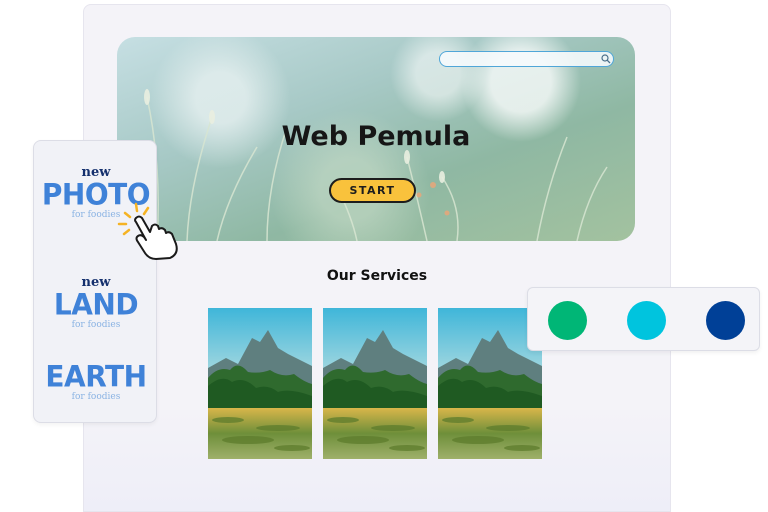 The width and height of the screenshot is (768, 512). I want to click on hero-title: Web Pemula, so click(376, 136).